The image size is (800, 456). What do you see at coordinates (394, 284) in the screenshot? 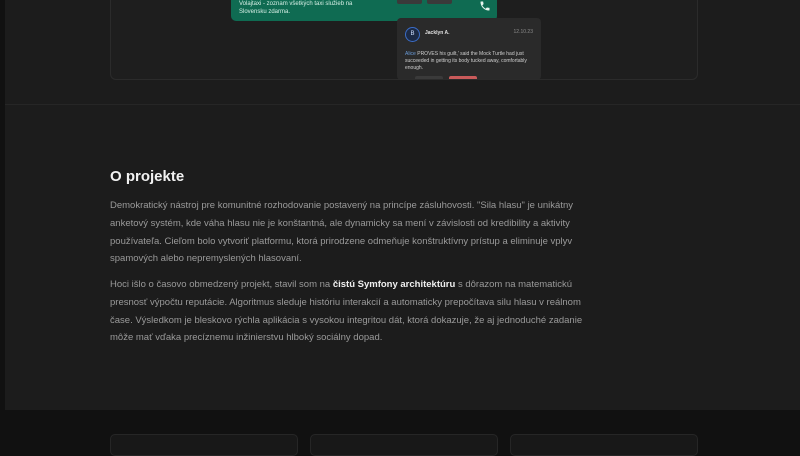
I see `highlight-text: čistú Symfony architektúru` at bounding box center [394, 284].